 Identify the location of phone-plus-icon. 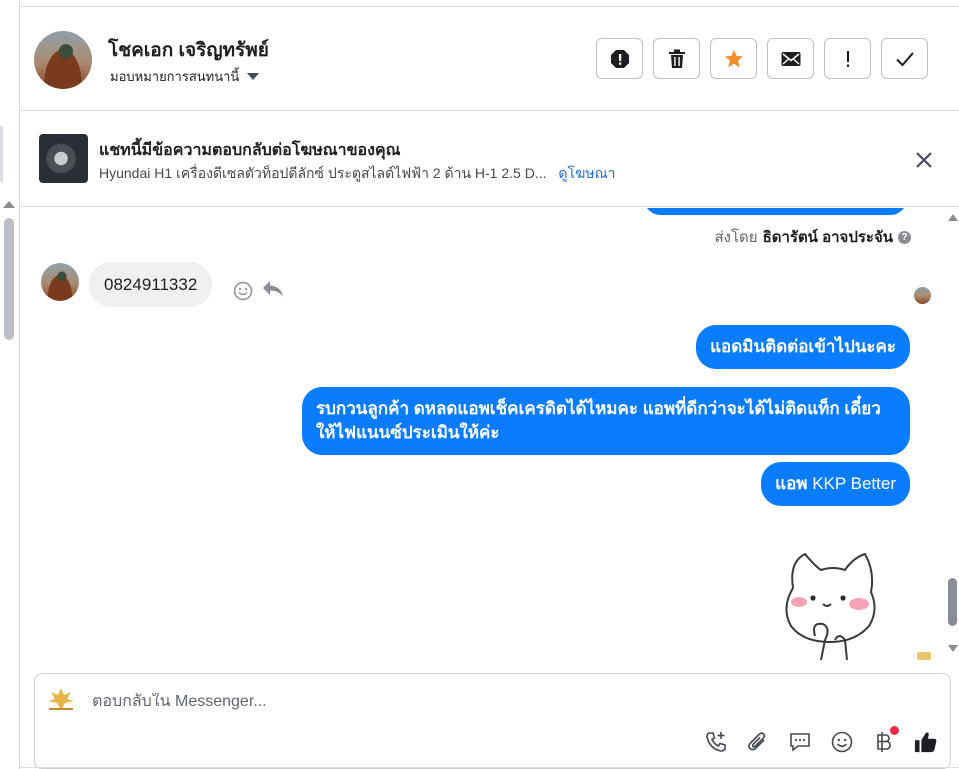
(716, 742).